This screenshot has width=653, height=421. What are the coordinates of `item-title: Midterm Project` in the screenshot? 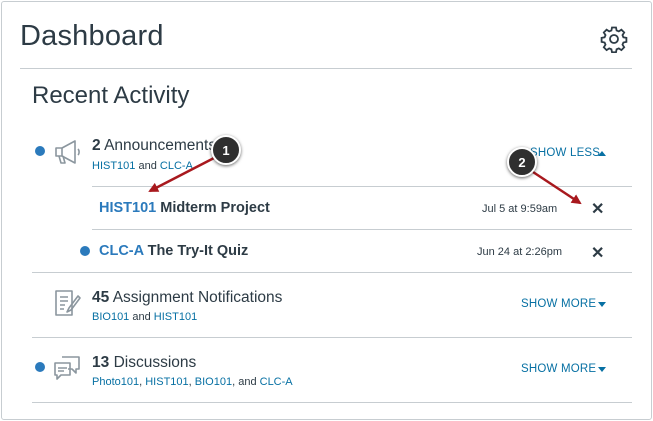 It's located at (215, 208).